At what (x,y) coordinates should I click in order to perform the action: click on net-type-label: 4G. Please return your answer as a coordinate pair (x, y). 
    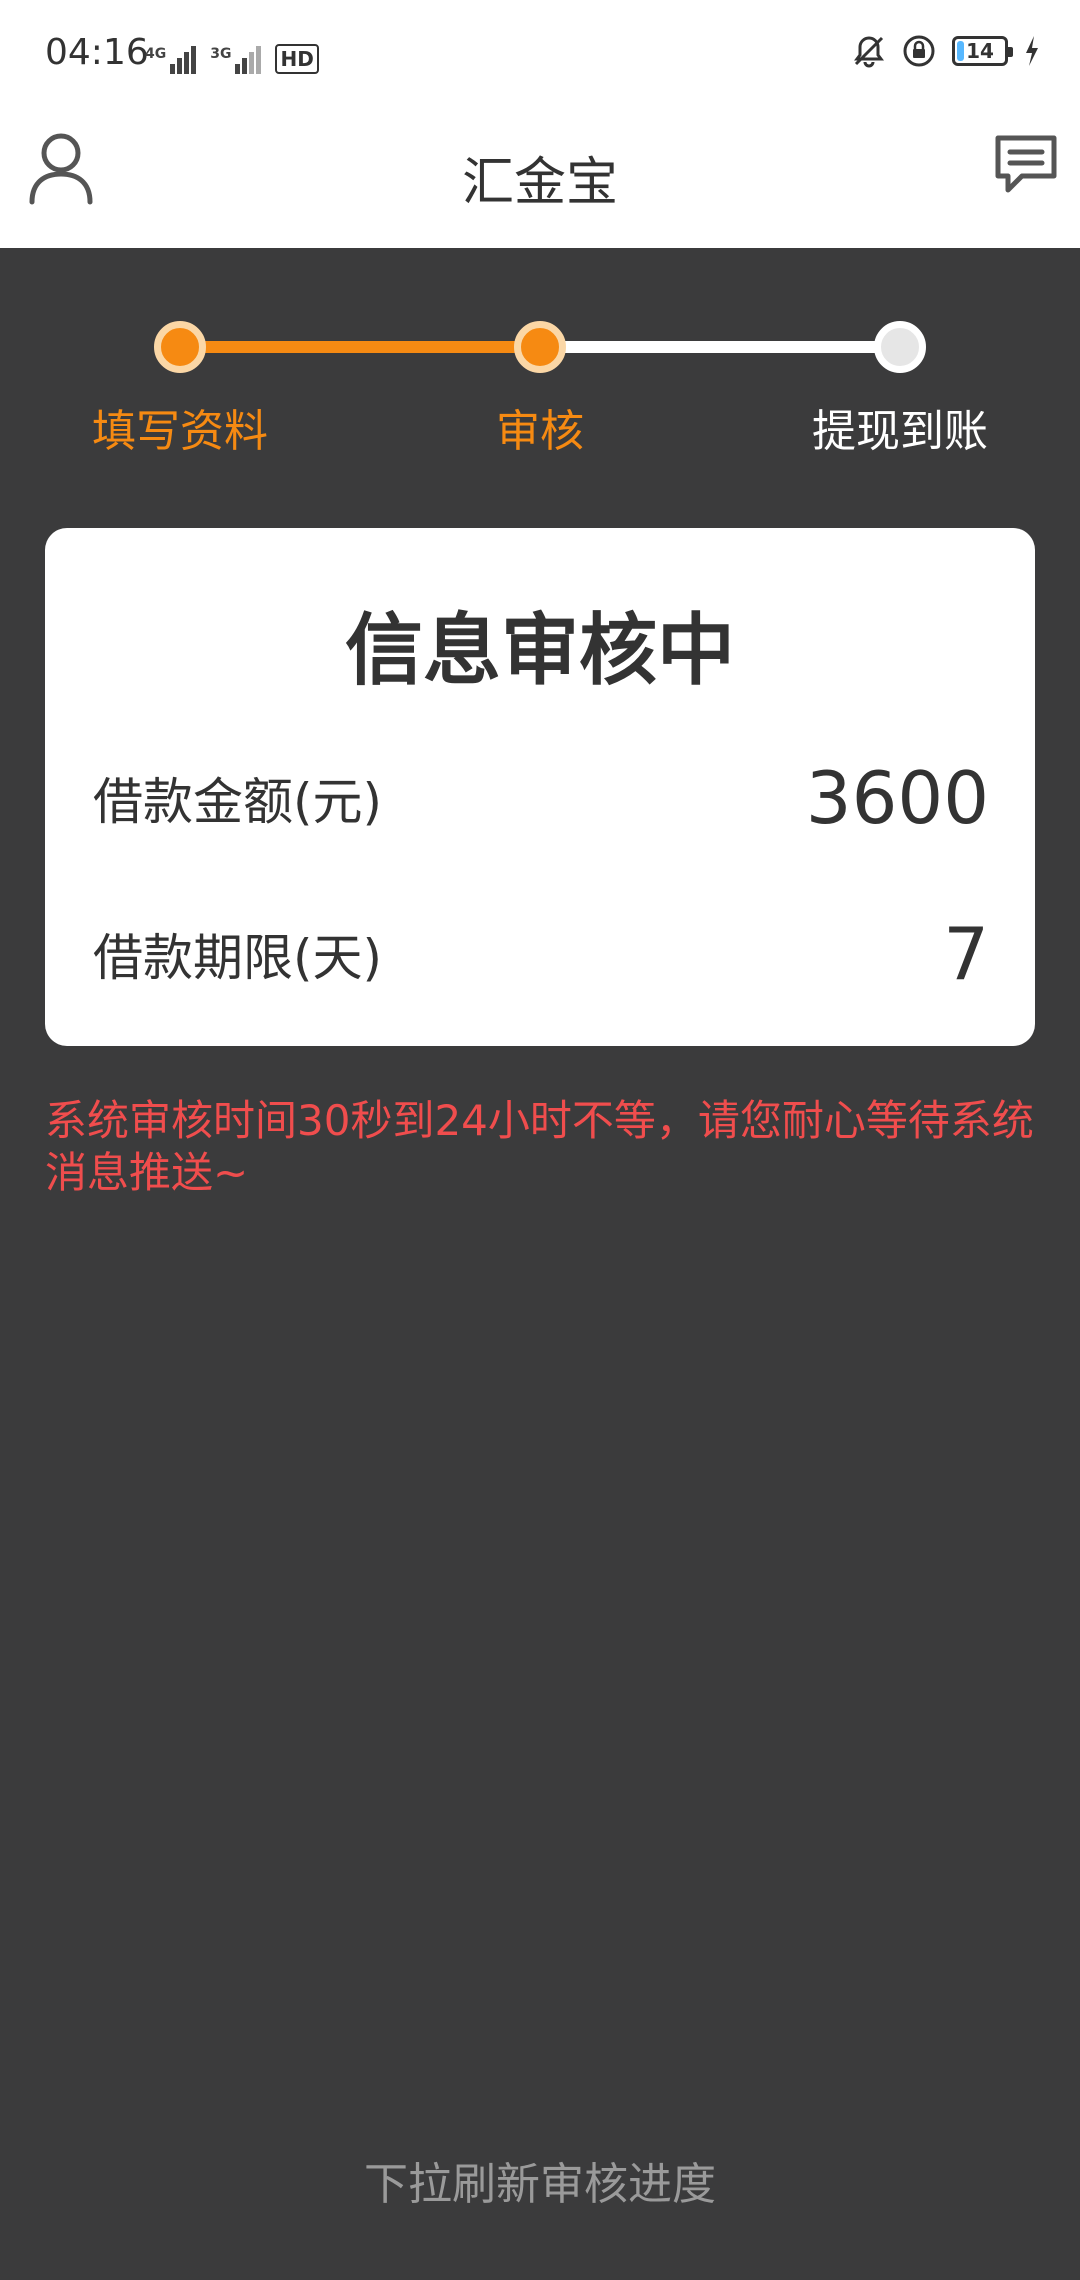
    Looking at the image, I should click on (156, 54).